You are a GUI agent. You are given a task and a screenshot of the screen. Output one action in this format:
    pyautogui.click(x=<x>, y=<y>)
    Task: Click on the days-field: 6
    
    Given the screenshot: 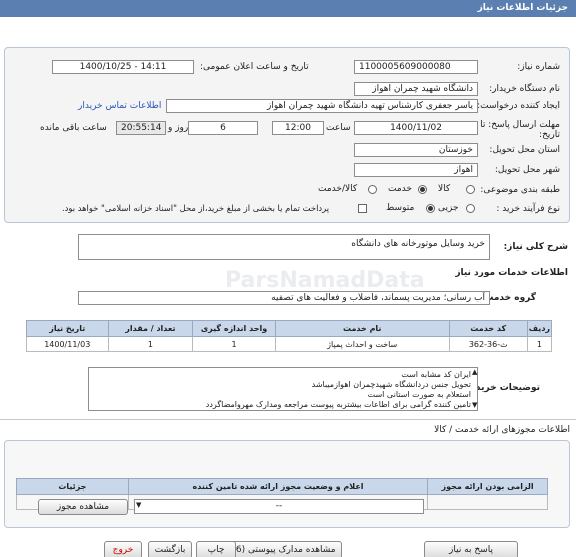 What is the action you would take?
    pyautogui.click(x=223, y=128)
    